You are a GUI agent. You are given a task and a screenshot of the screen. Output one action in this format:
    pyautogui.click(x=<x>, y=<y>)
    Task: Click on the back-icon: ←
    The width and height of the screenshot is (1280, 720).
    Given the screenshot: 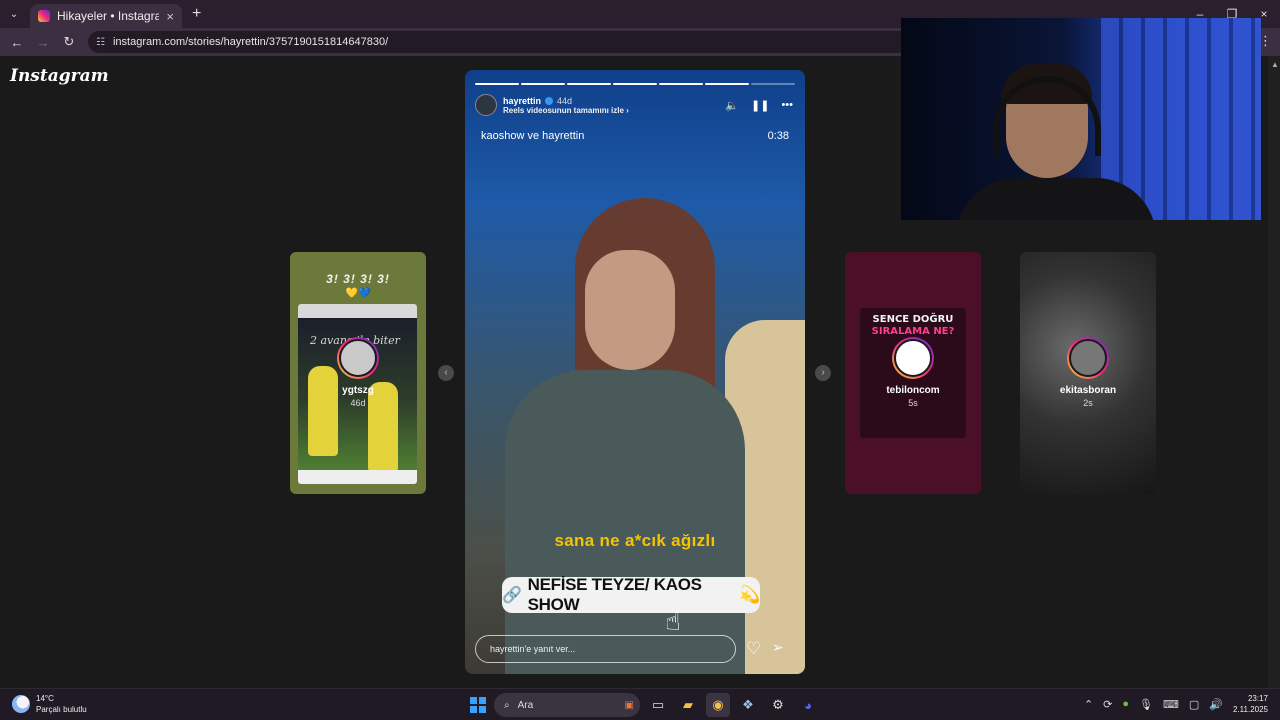 What is the action you would take?
    pyautogui.click(x=17, y=42)
    